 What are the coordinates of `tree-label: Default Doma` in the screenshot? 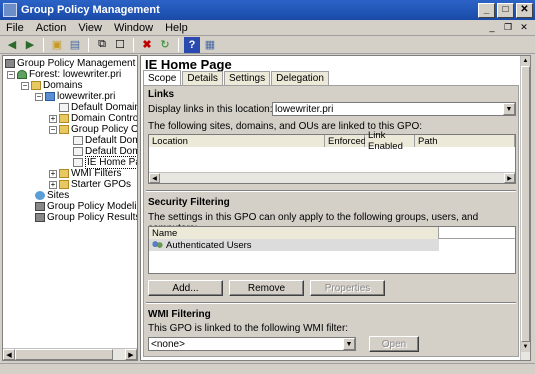 It's located at (111, 140).